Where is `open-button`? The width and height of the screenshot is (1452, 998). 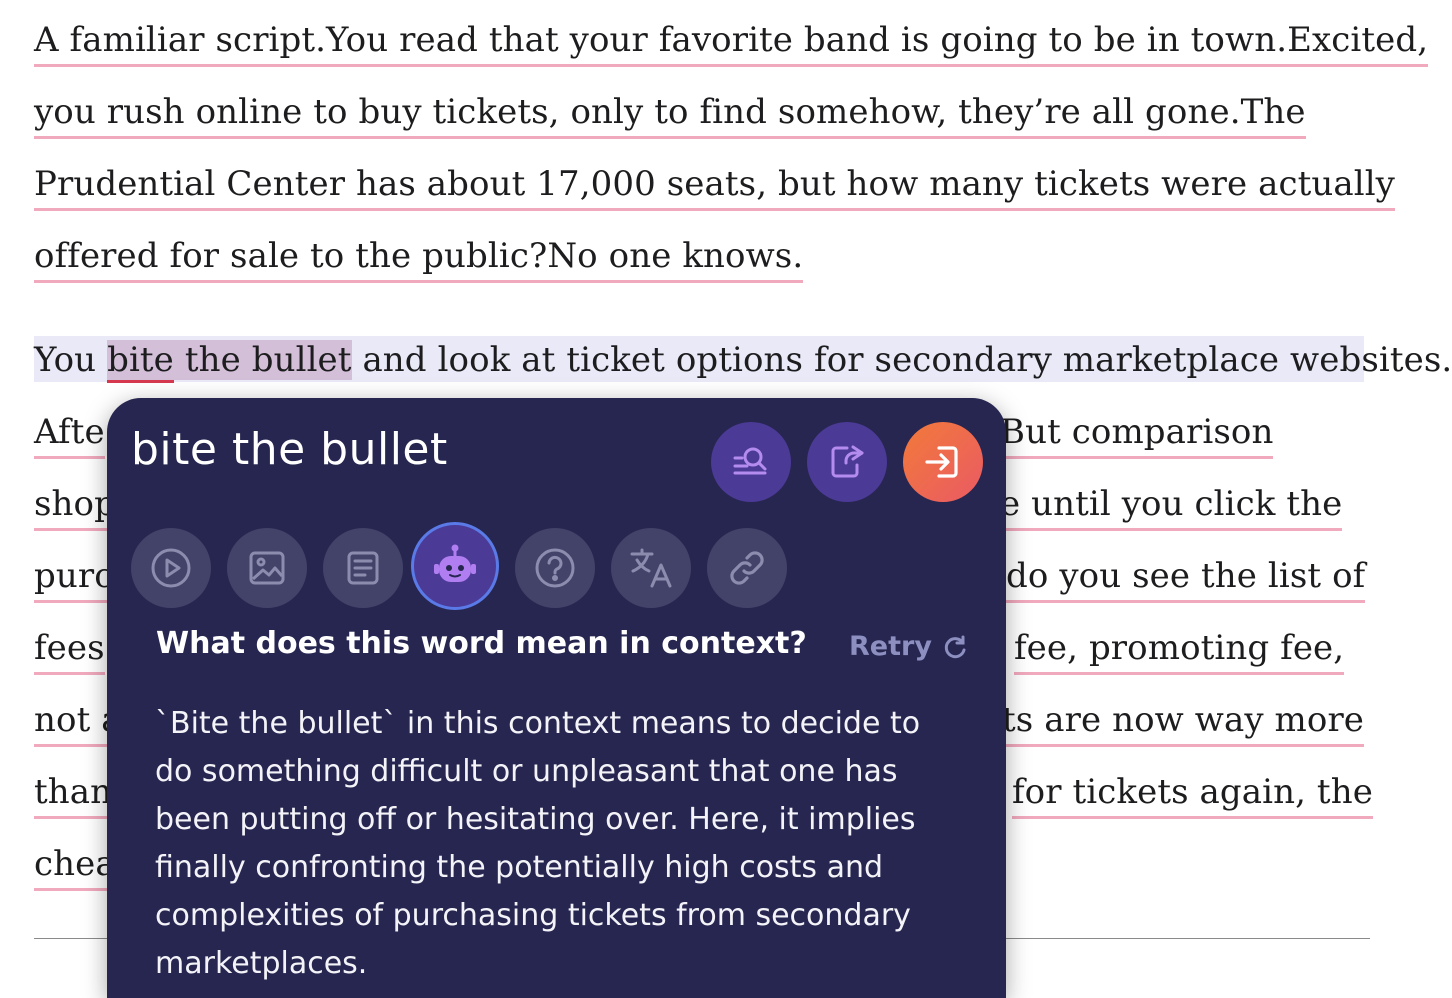
open-button is located at coordinates (943, 462).